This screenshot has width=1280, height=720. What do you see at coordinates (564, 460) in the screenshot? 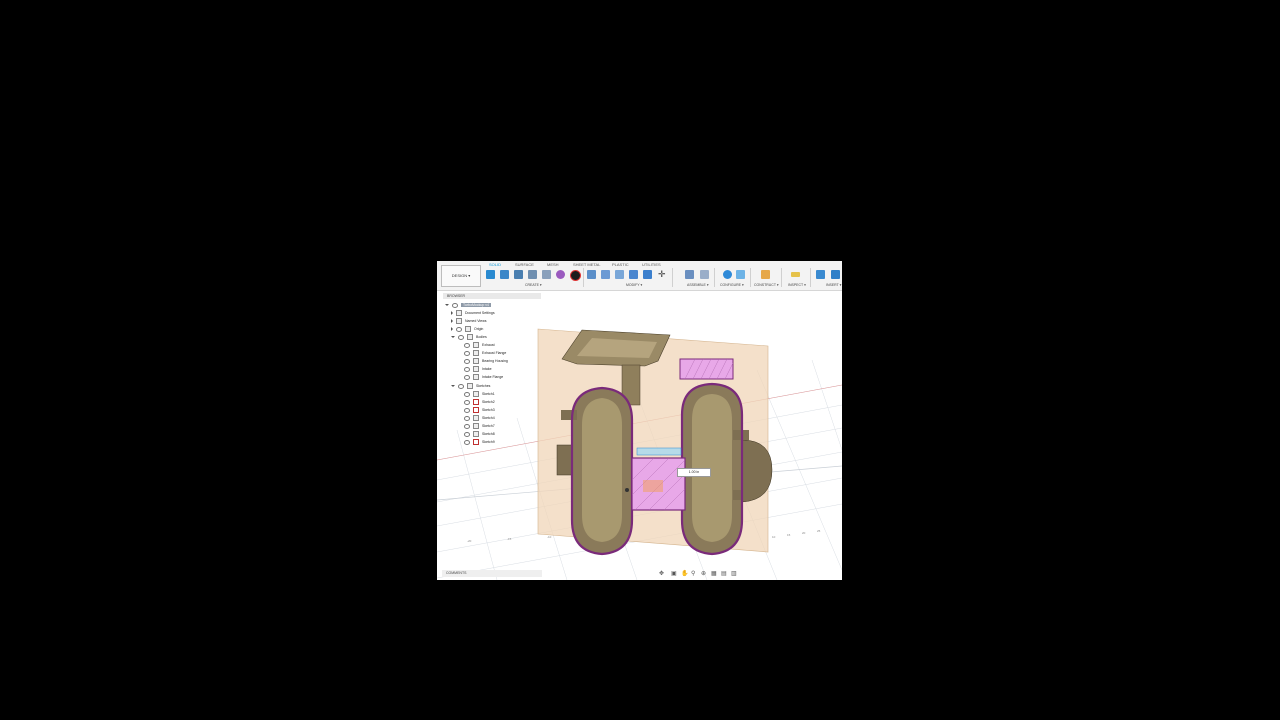
I see `exhaust-outlet` at bounding box center [564, 460].